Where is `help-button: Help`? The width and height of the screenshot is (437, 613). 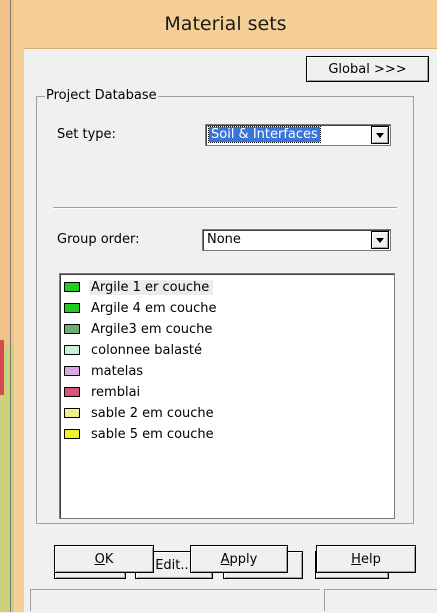 help-button: Help is located at coordinates (366, 559).